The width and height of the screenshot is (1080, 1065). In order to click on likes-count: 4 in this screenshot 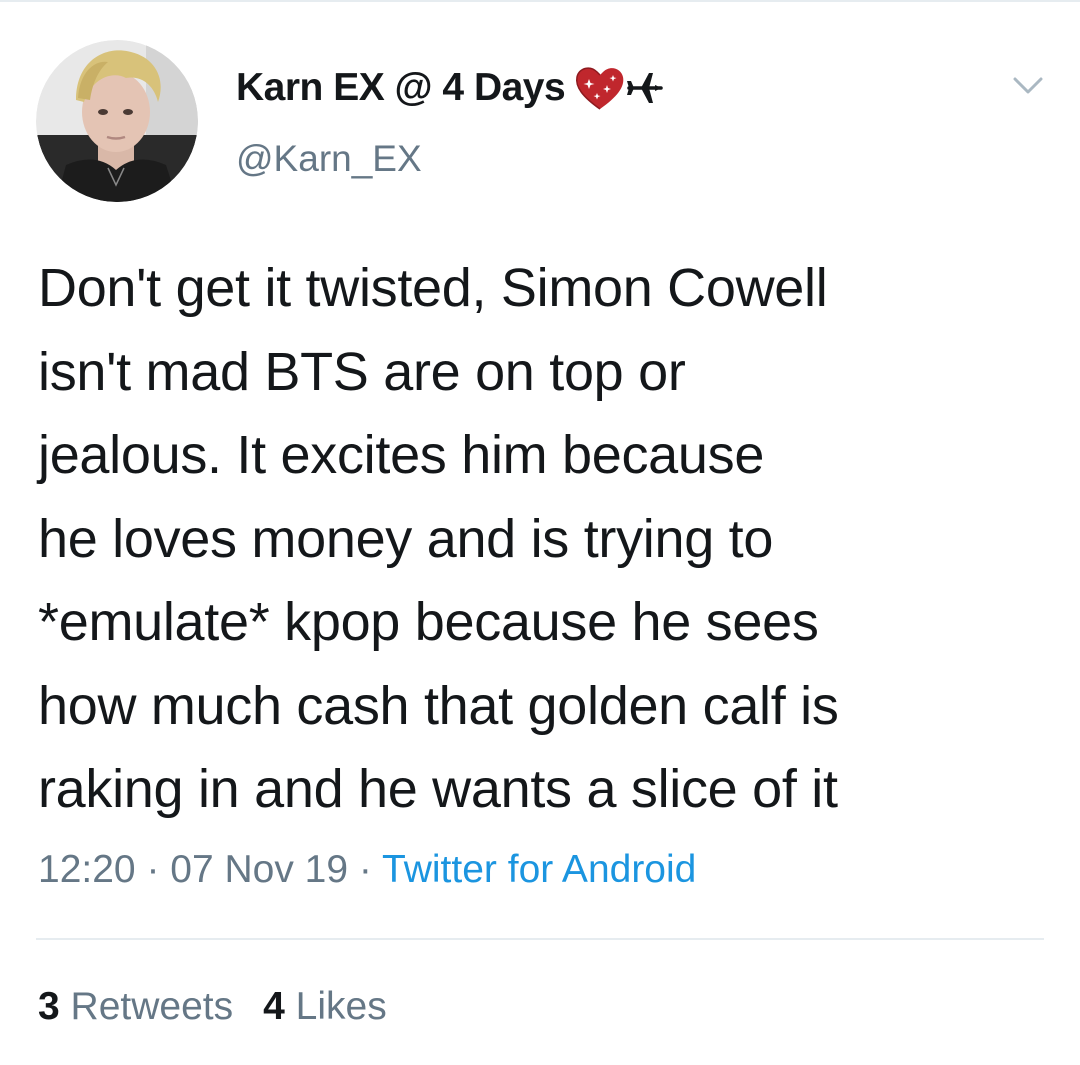, I will do `click(274, 1006)`.